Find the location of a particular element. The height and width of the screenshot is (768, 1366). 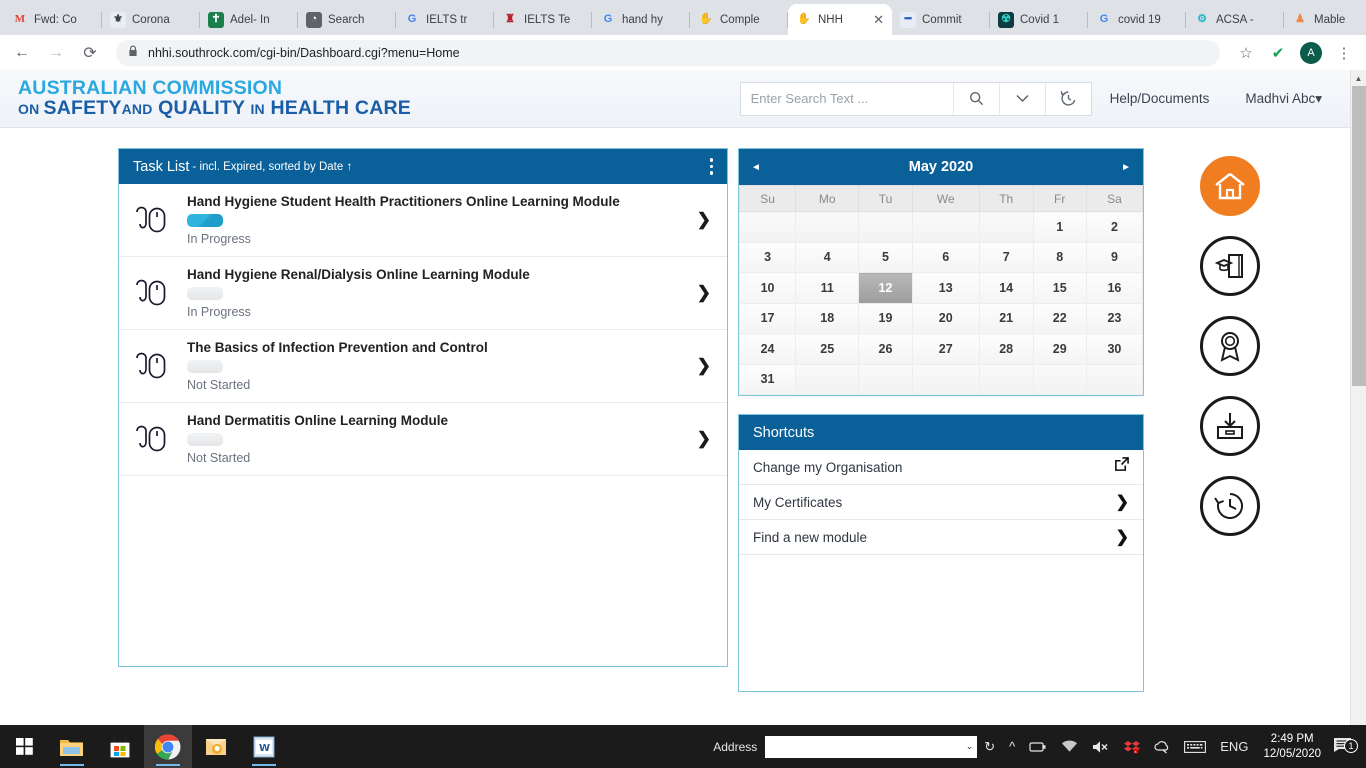

address-toolbar-input: ⌄ is located at coordinates (871, 746).